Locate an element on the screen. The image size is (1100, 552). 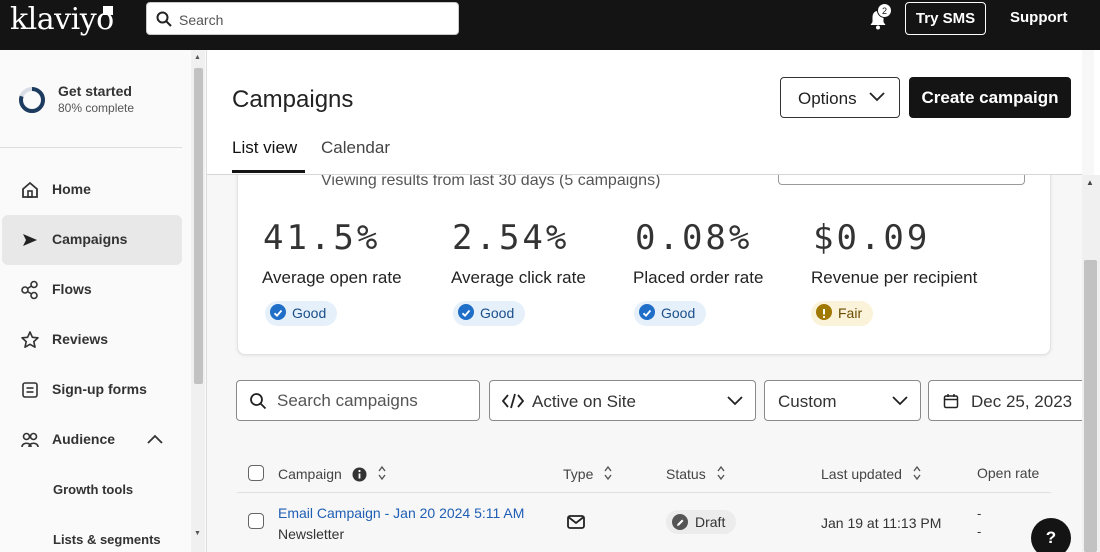
help-button: ? is located at coordinates (1051, 535).